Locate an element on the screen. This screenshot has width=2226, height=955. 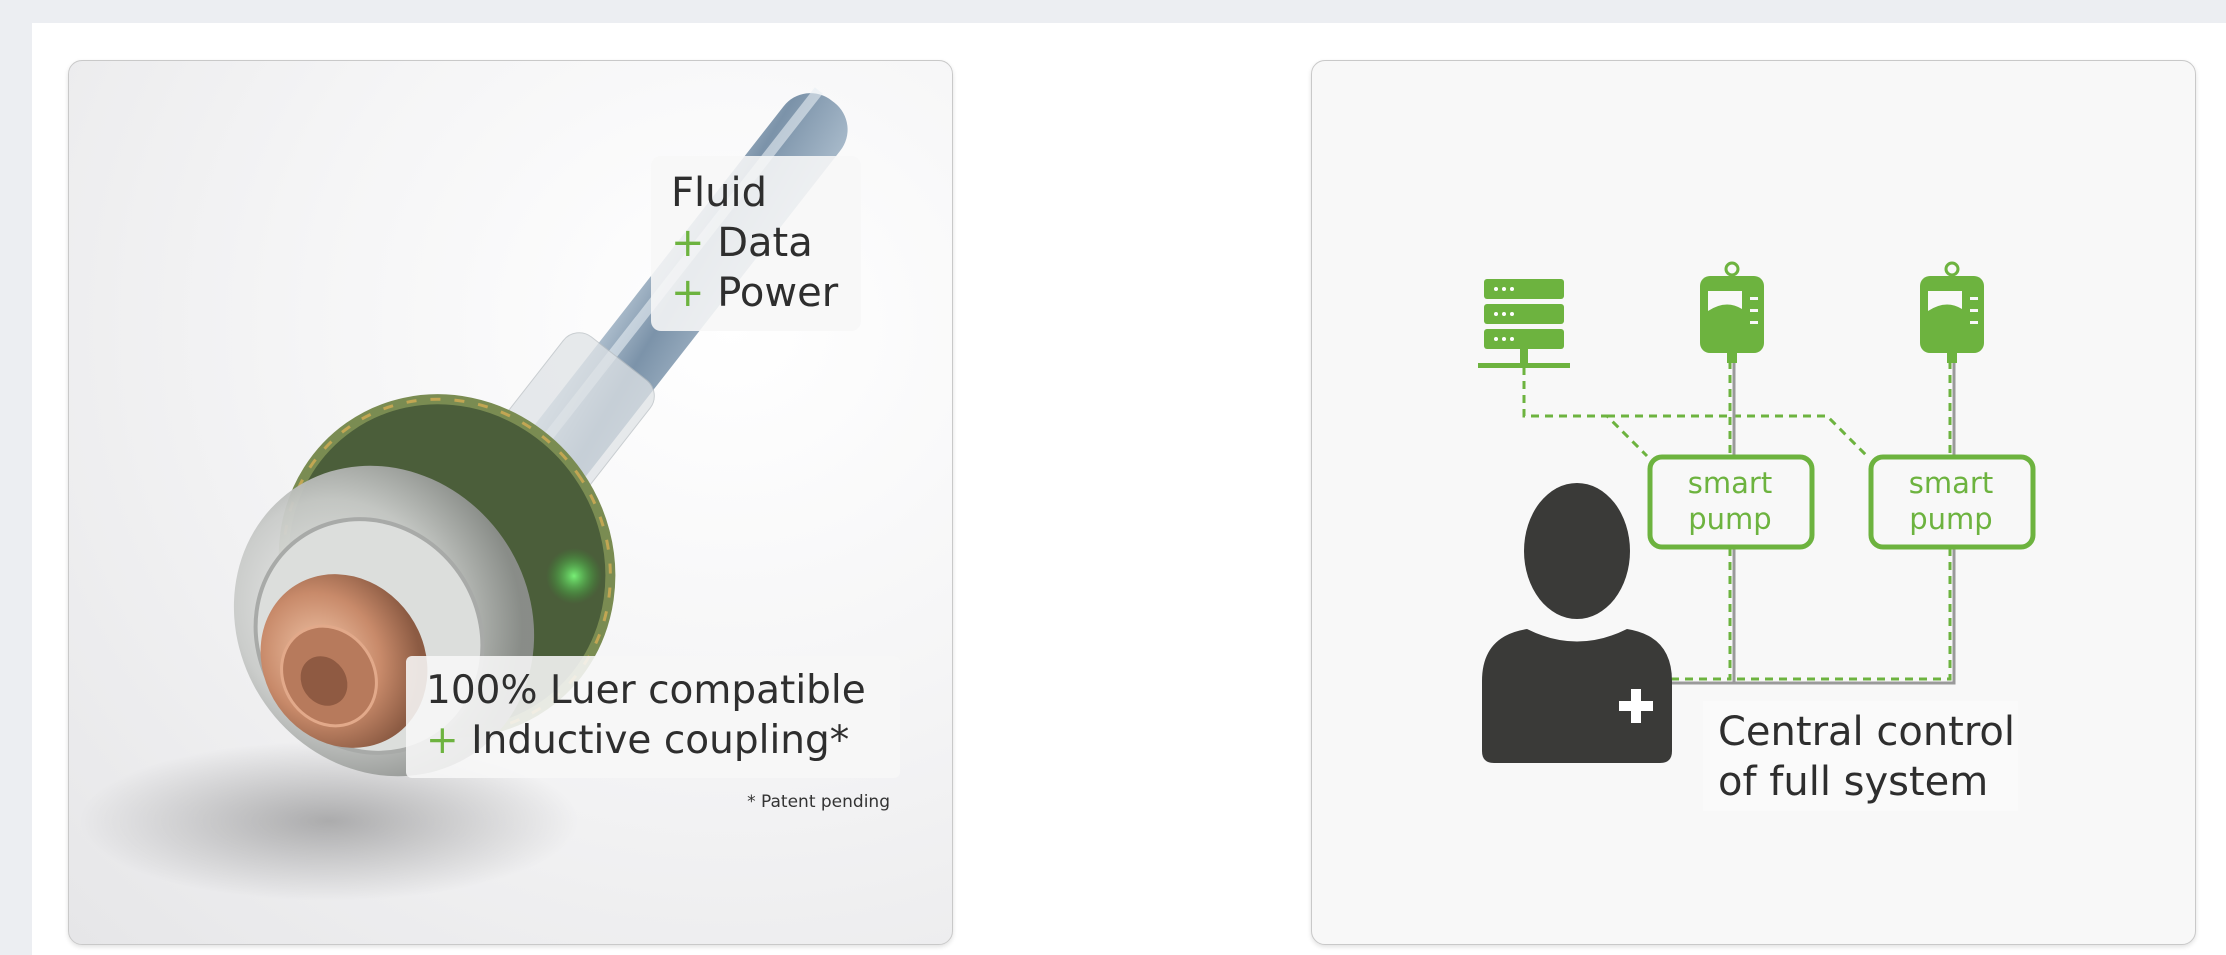
caption-line-1: Central control is located at coordinates (1867, 732).